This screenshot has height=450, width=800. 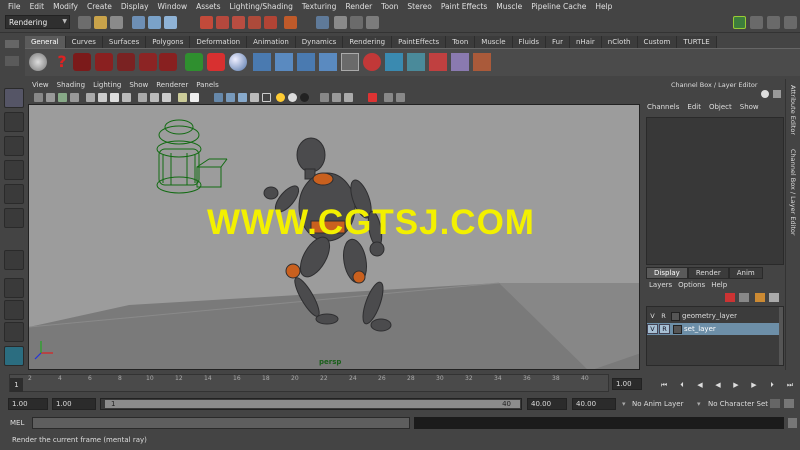 I want to click on new-layer-icon, so click(x=730, y=297).